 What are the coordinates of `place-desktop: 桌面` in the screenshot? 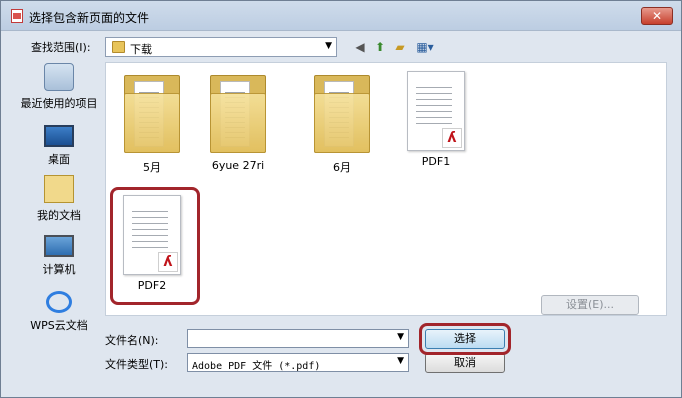 It's located at (59, 144).